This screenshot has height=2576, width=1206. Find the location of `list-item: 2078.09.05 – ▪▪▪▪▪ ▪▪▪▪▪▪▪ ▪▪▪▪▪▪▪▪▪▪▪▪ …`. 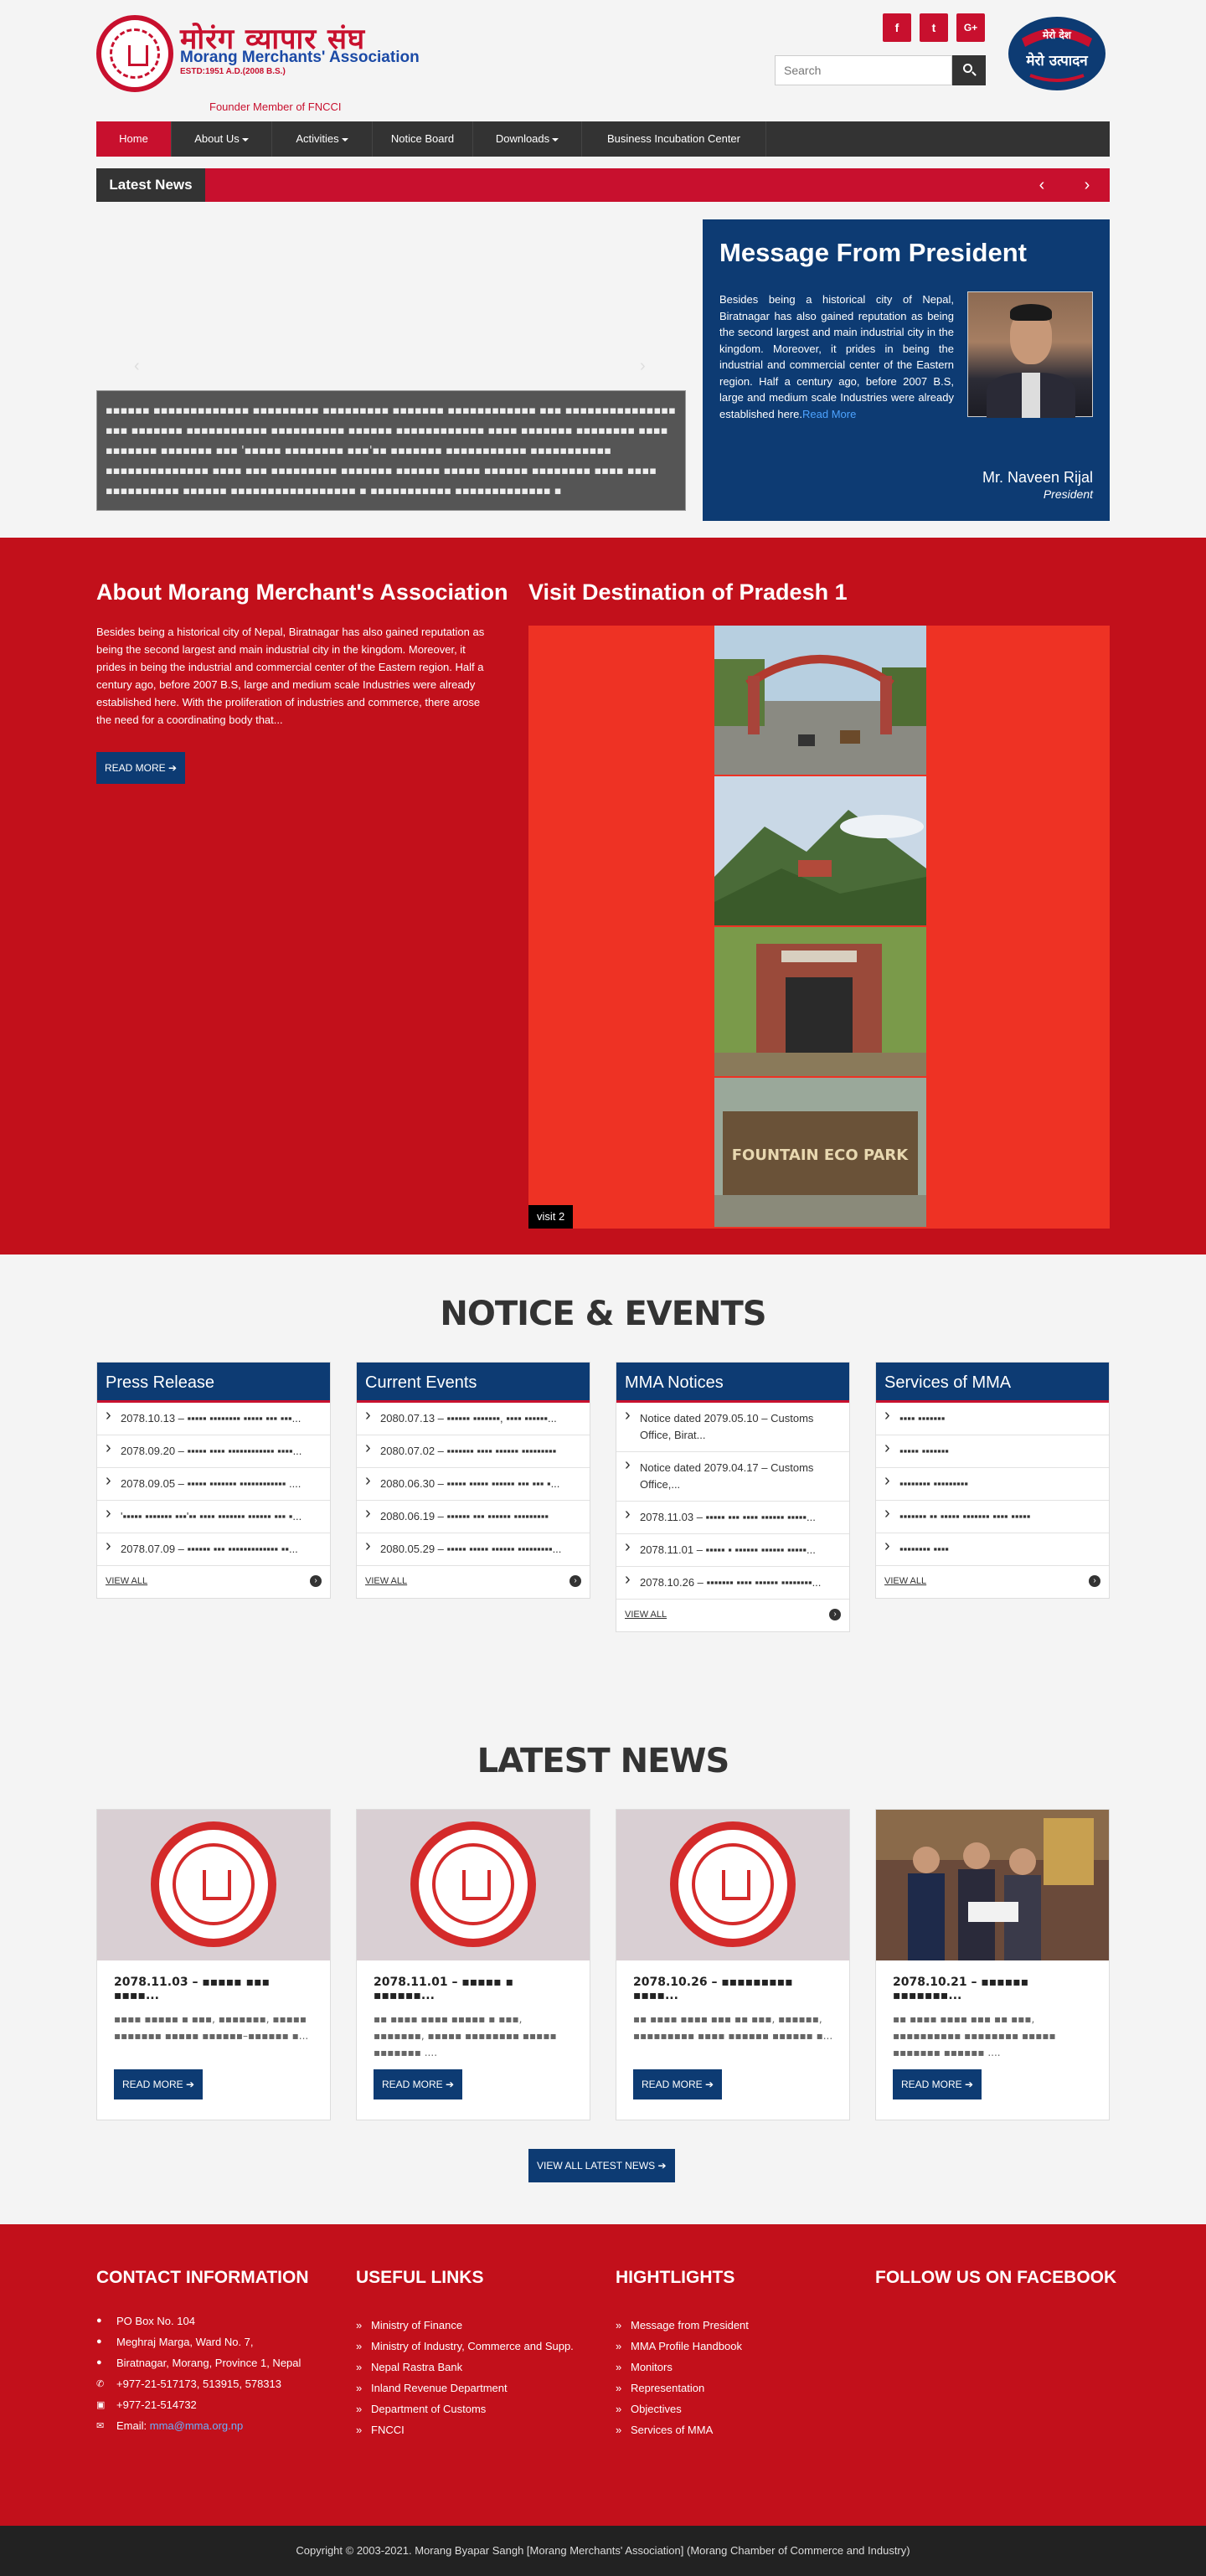

list-item: 2078.09.05 – ▪▪▪▪▪ ▪▪▪▪▪▪▪ ▪▪▪▪▪▪▪▪▪▪▪▪ … is located at coordinates (213, 1484).